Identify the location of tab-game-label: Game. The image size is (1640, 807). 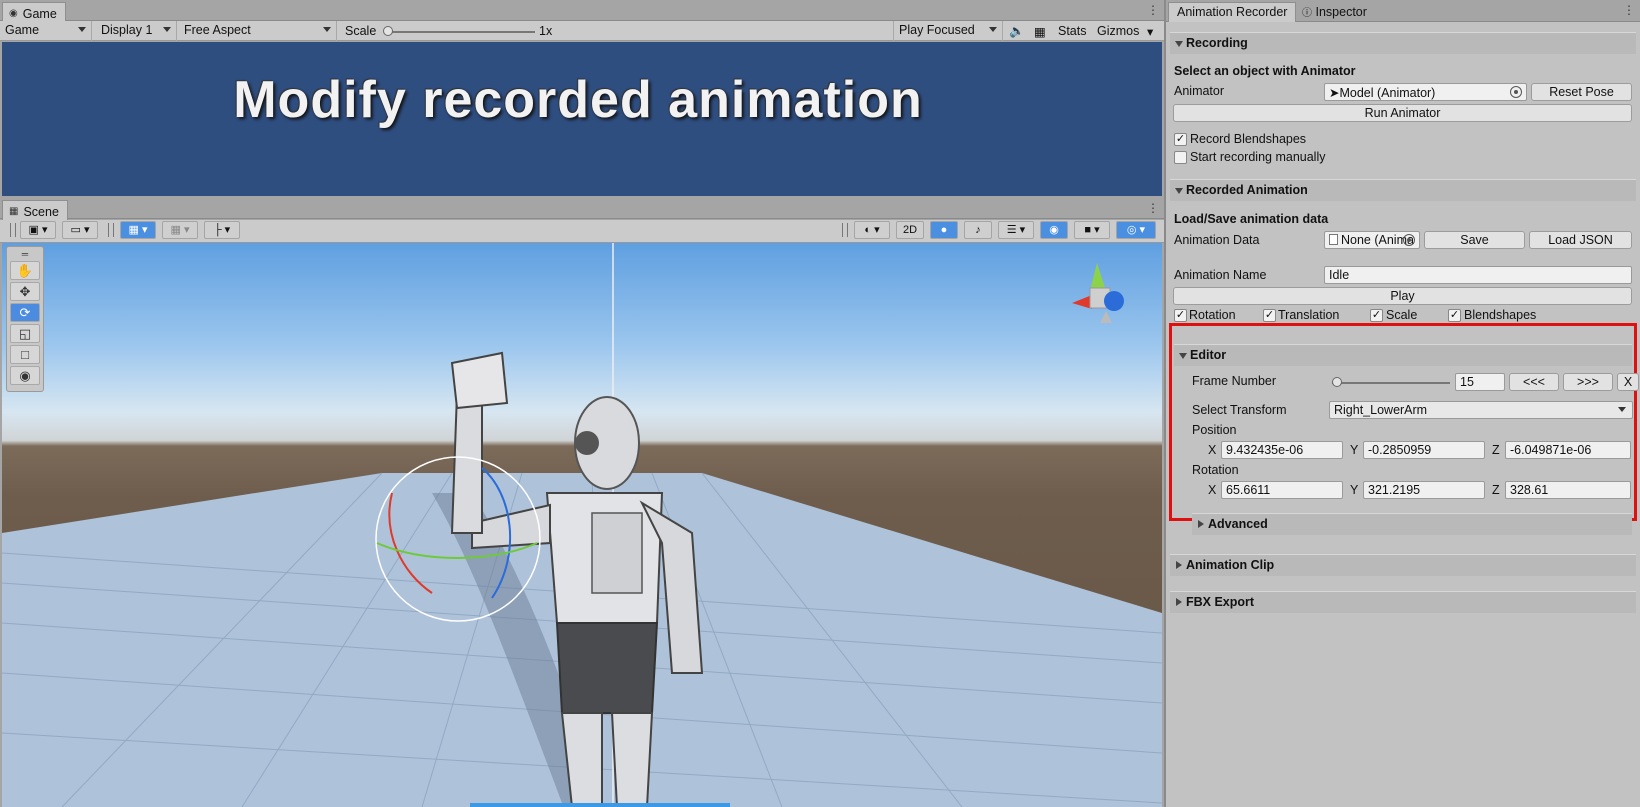
(39, 13).